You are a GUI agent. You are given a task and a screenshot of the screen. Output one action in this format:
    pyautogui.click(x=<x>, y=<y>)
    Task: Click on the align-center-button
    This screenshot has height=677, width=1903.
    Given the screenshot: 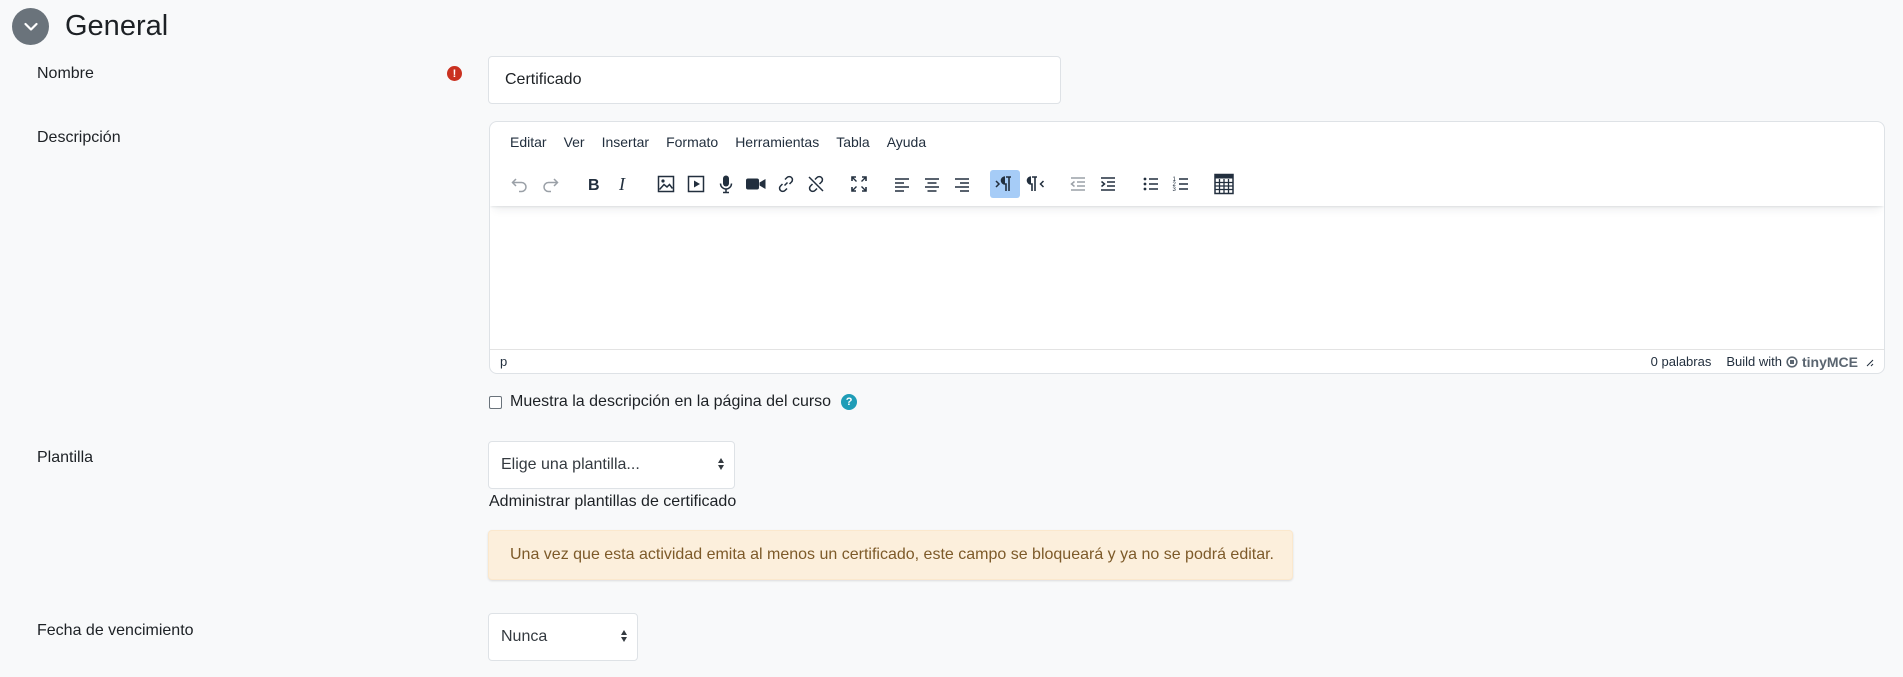 What is the action you would take?
    pyautogui.click(x=932, y=184)
    